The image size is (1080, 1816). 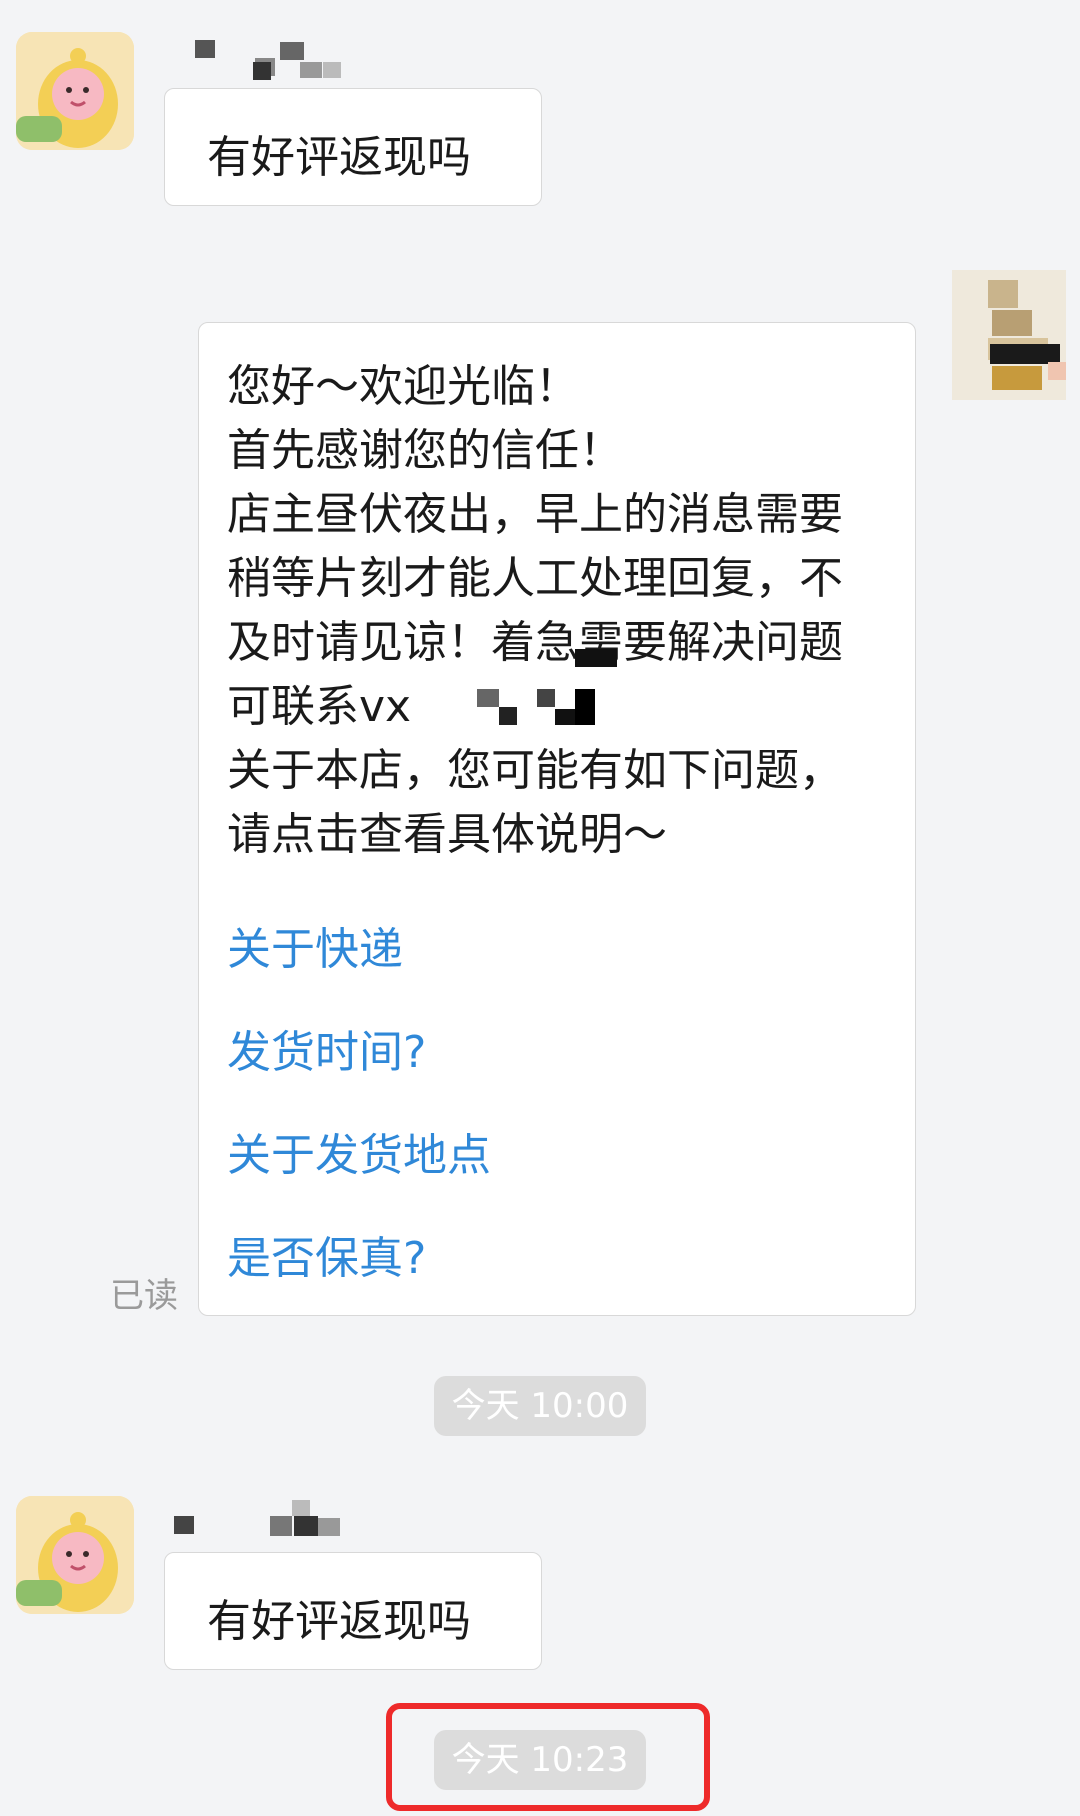 What do you see at coordinates (403, 386) in the screenshot?
I see `welcome-line: 您好～欢迎光临！` at bounding box center [403, 386].